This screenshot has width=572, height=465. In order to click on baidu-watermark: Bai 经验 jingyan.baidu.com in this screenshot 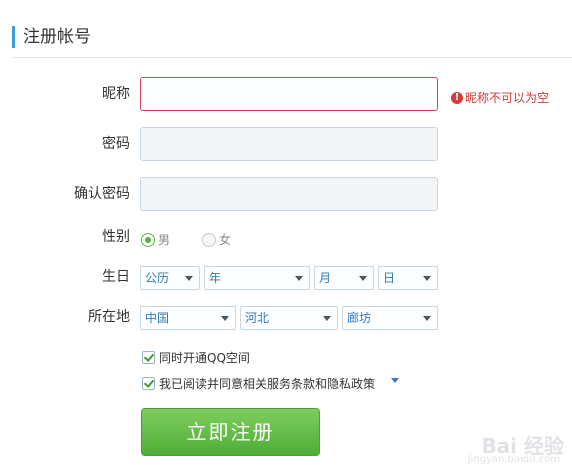, I will do `click(516, 447)`.